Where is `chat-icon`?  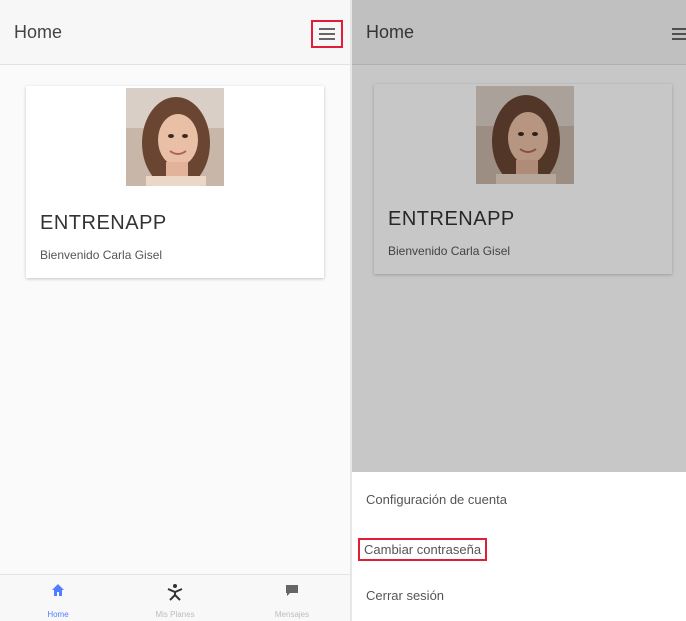
chat-icon is located at coordinates (292, 590).